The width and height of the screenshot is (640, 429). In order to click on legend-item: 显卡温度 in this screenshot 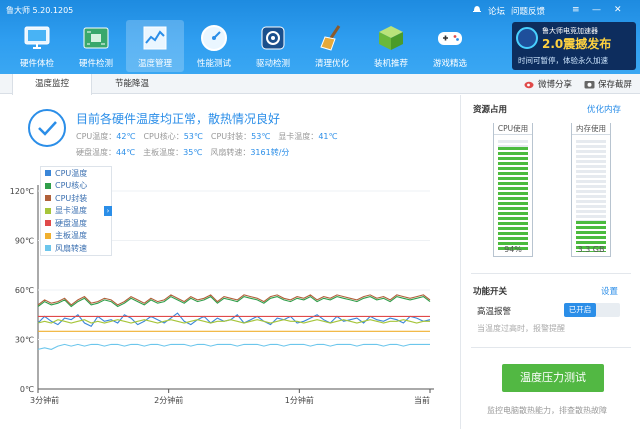, I will do `click(76, 211)`.